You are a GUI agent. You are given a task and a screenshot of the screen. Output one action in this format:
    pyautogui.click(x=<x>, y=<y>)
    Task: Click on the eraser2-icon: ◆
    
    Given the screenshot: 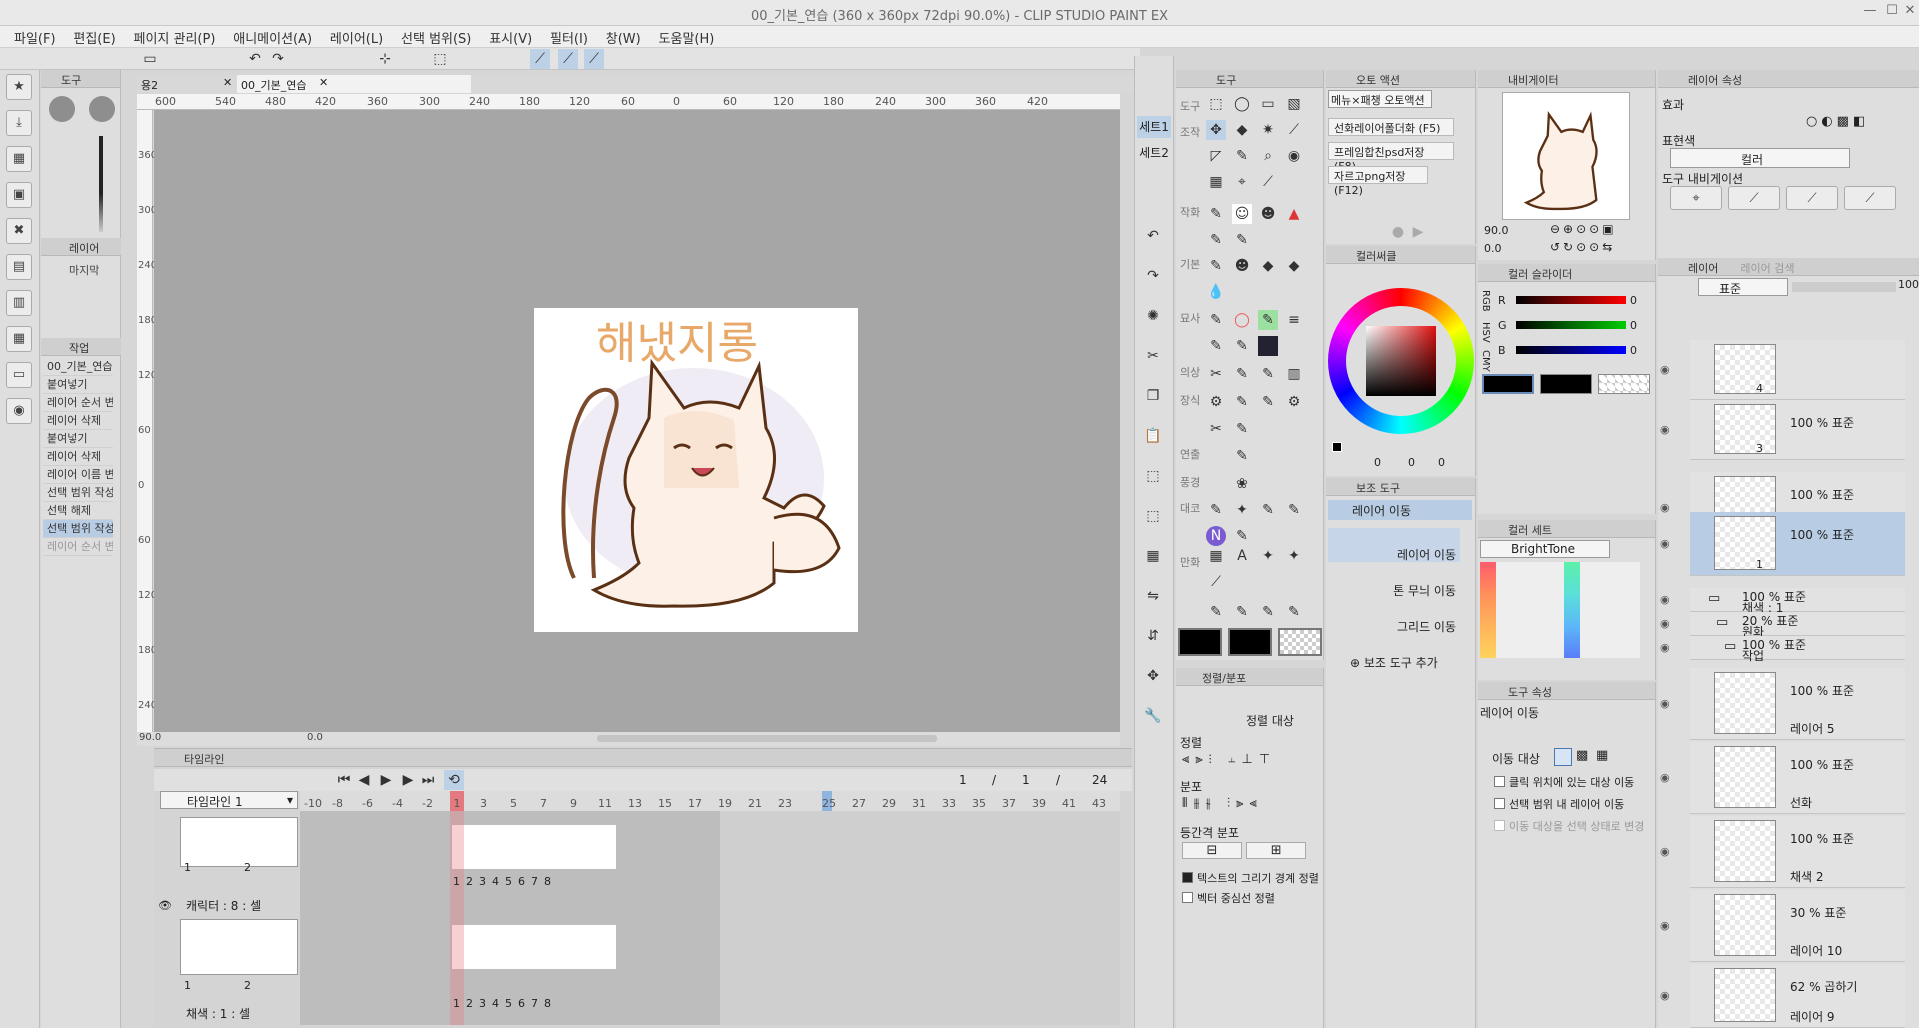 What is the action you would take?
    pyautogui.click(x=1294, y=266)
    